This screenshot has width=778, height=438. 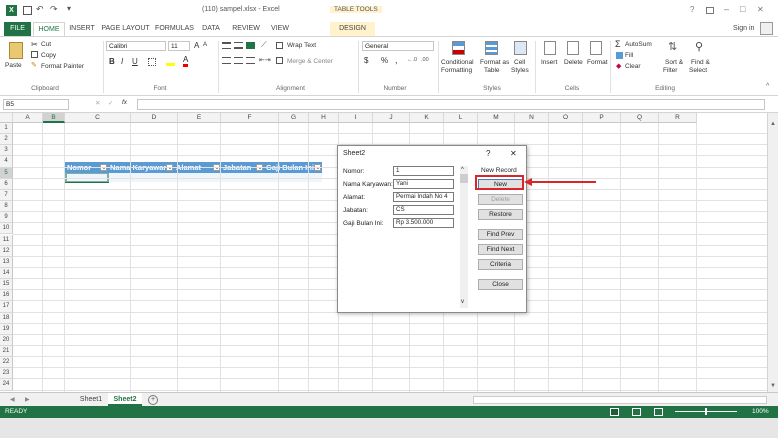 What do you see at coordinates (250, 45) in the screenshot?
I see `align-bottom-icon` at bounding box center [250, 45].